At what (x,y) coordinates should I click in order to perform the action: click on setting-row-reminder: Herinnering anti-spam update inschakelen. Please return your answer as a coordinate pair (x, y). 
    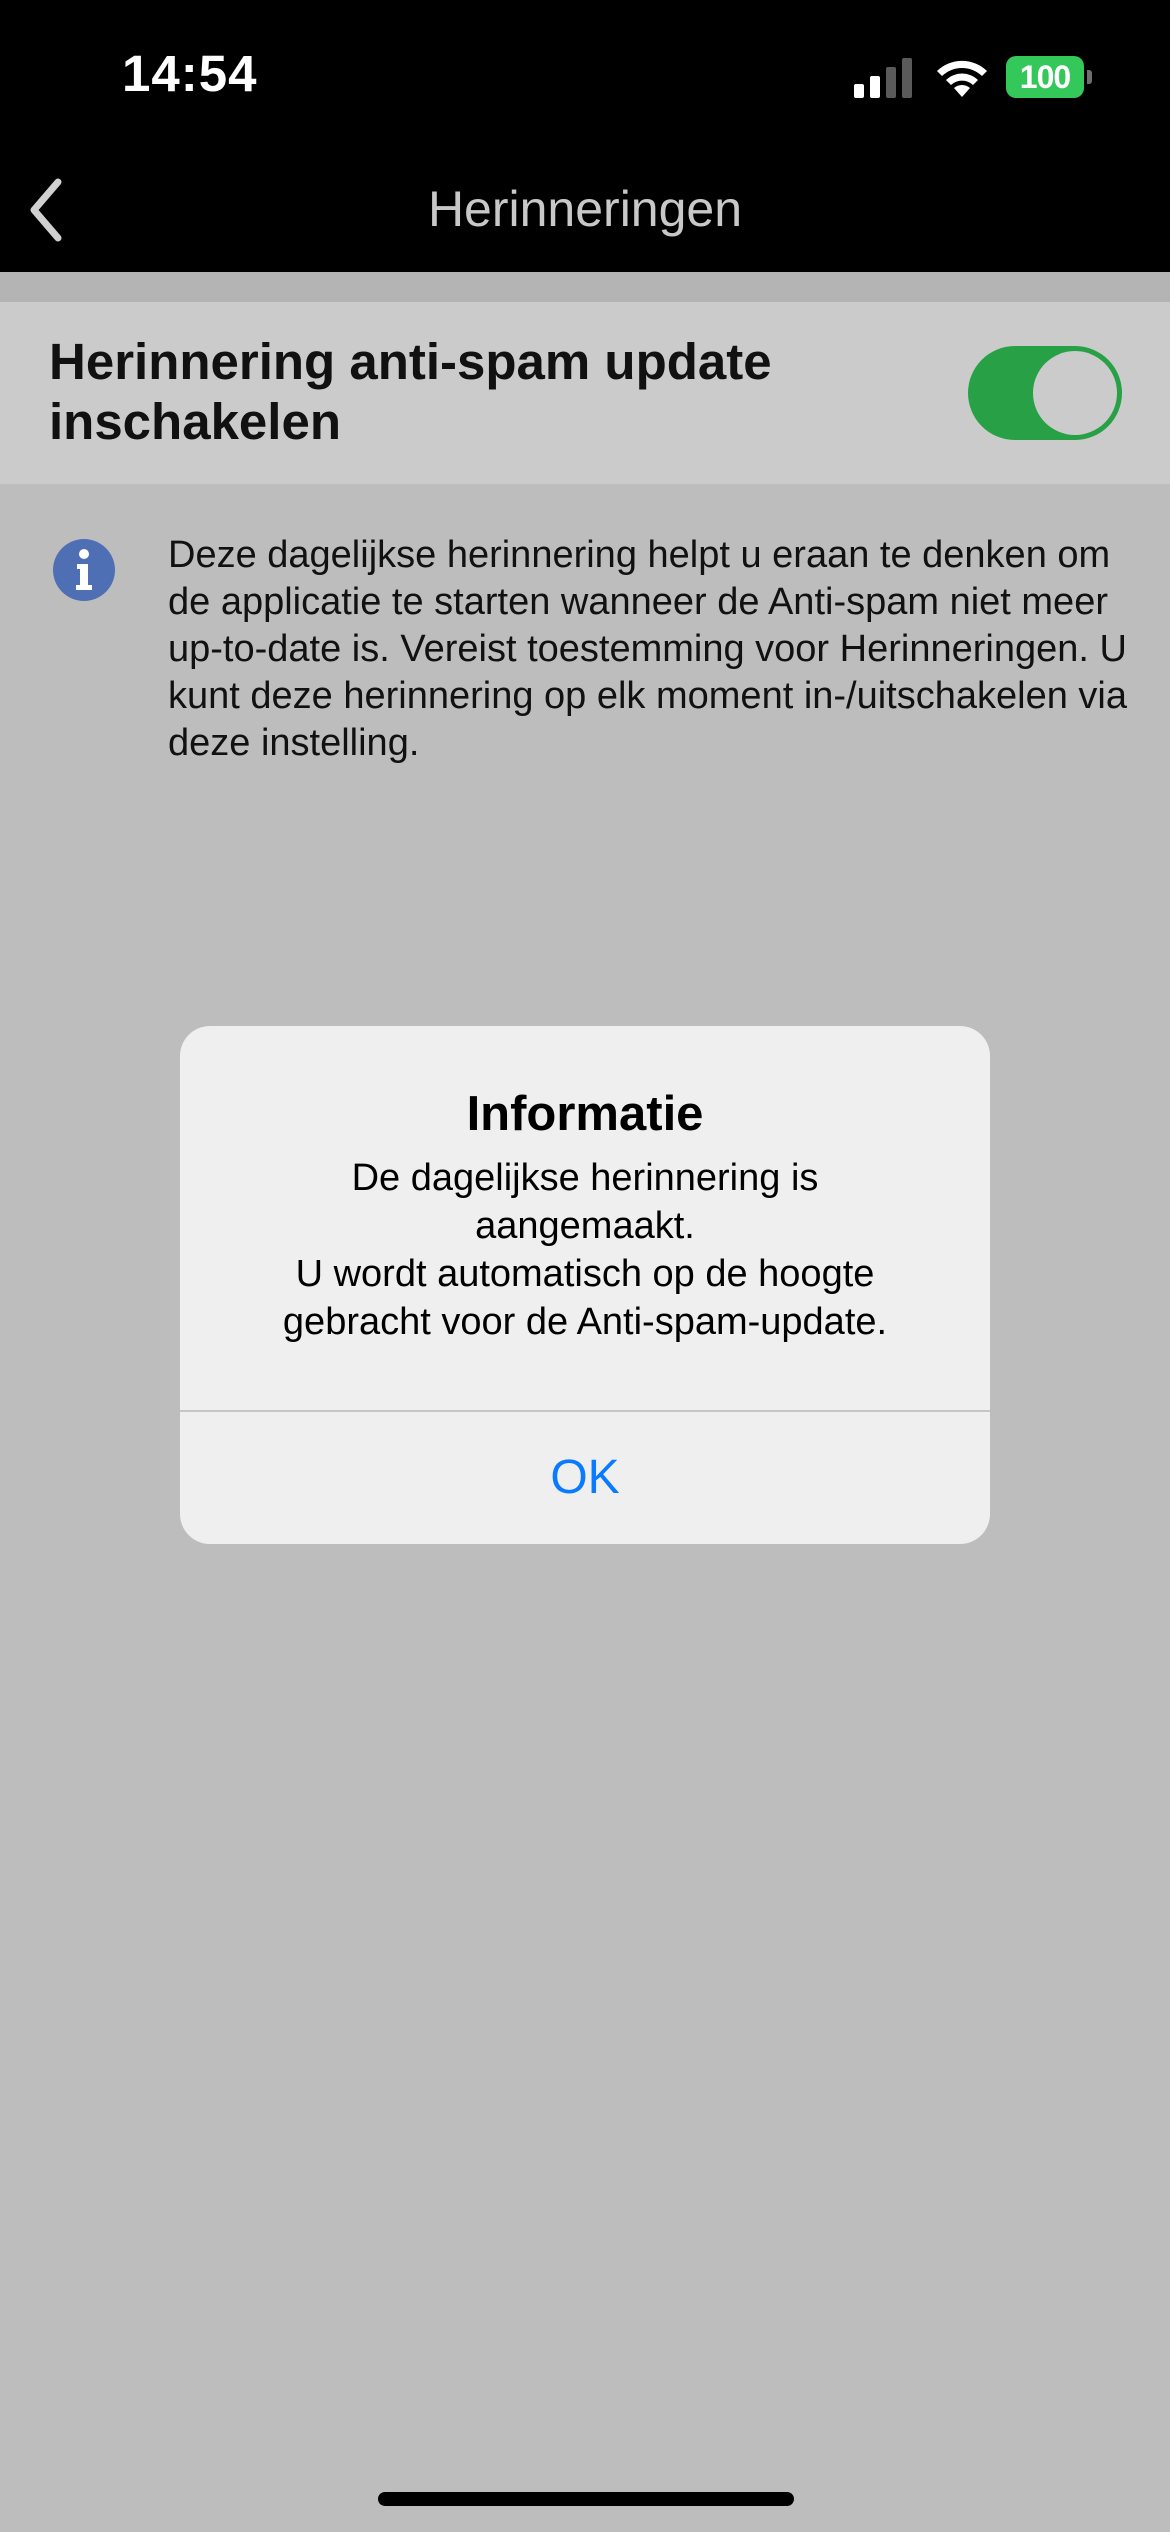
    Looking at the image, I should click on (585, 393).